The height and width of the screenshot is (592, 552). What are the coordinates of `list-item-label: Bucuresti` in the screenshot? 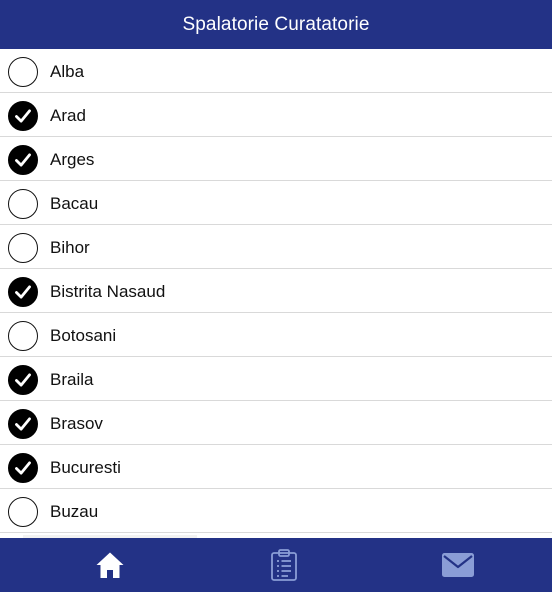 It's located at (85, 467).